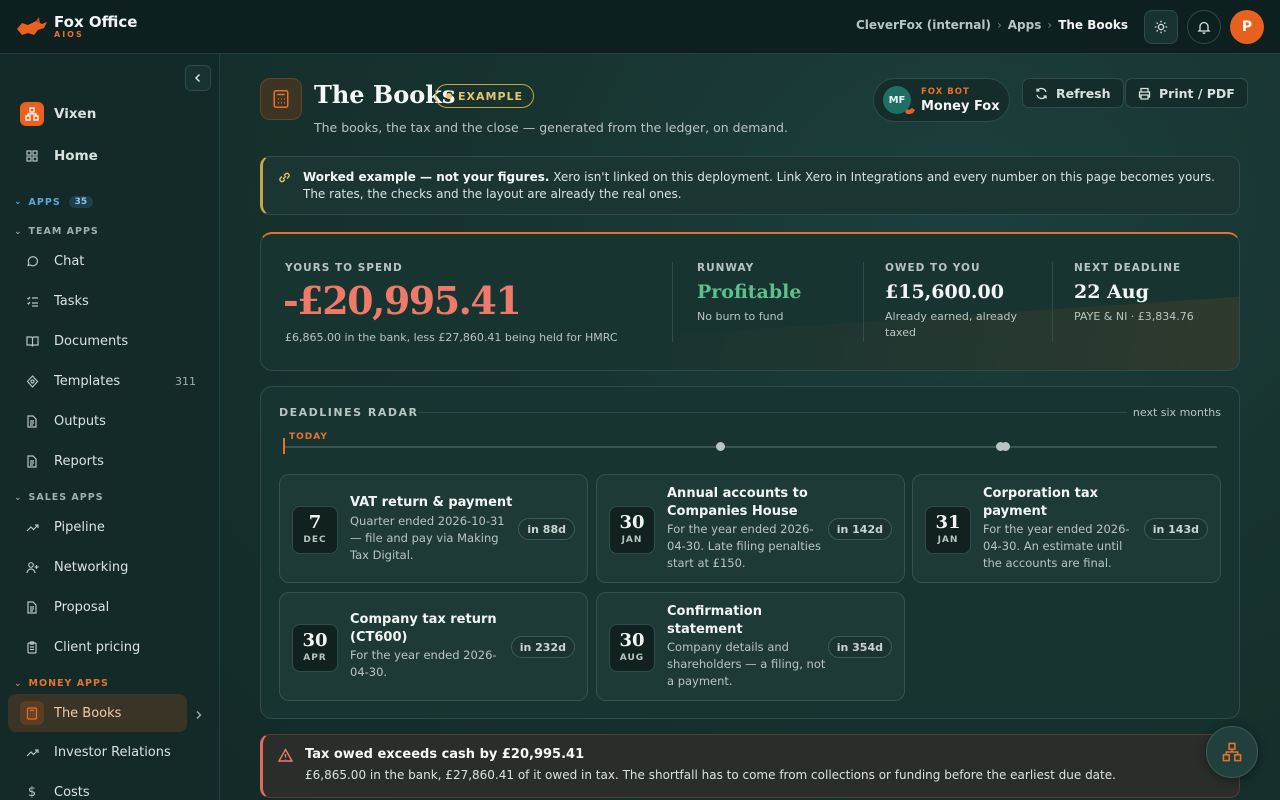 This screenshot has width=1280, height=800. What do you see at coordinates (72, 792) in the screenshot?
I see `sidebar-item-label: Costs` at bounding box center [72, 792].